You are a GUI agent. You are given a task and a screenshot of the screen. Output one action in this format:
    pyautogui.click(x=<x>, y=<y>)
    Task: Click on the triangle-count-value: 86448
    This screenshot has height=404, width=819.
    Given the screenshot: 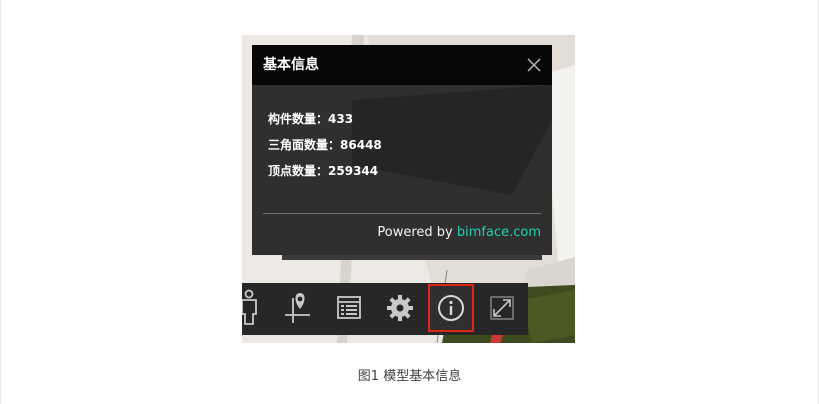 What is the action you would take?
    pyautogui.click(x=361, y=145)
    